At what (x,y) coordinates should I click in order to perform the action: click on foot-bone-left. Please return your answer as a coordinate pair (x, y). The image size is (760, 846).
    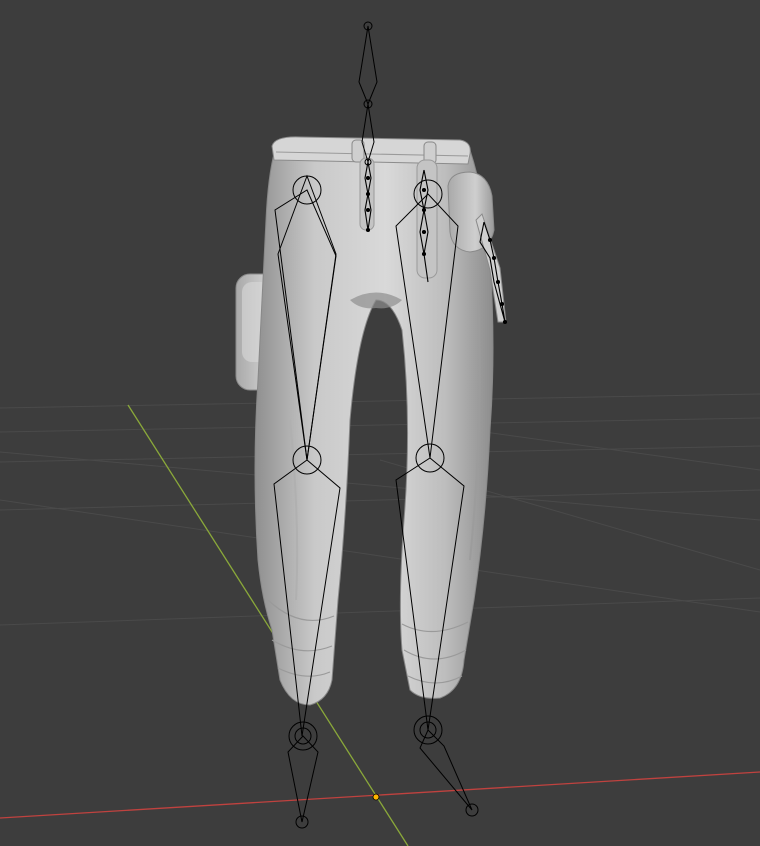
    Looking at the image, I should click on (303, 775).